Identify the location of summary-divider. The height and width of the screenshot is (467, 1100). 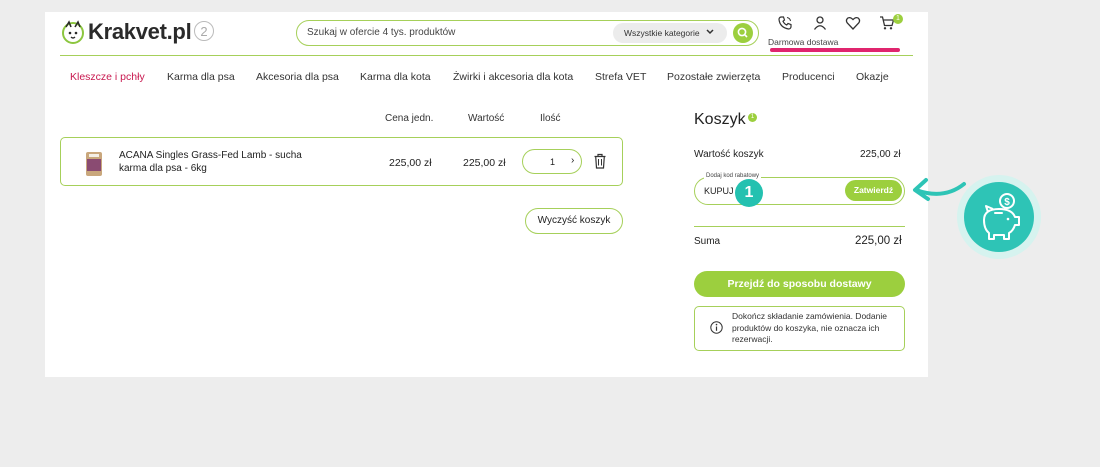
(799, 226).